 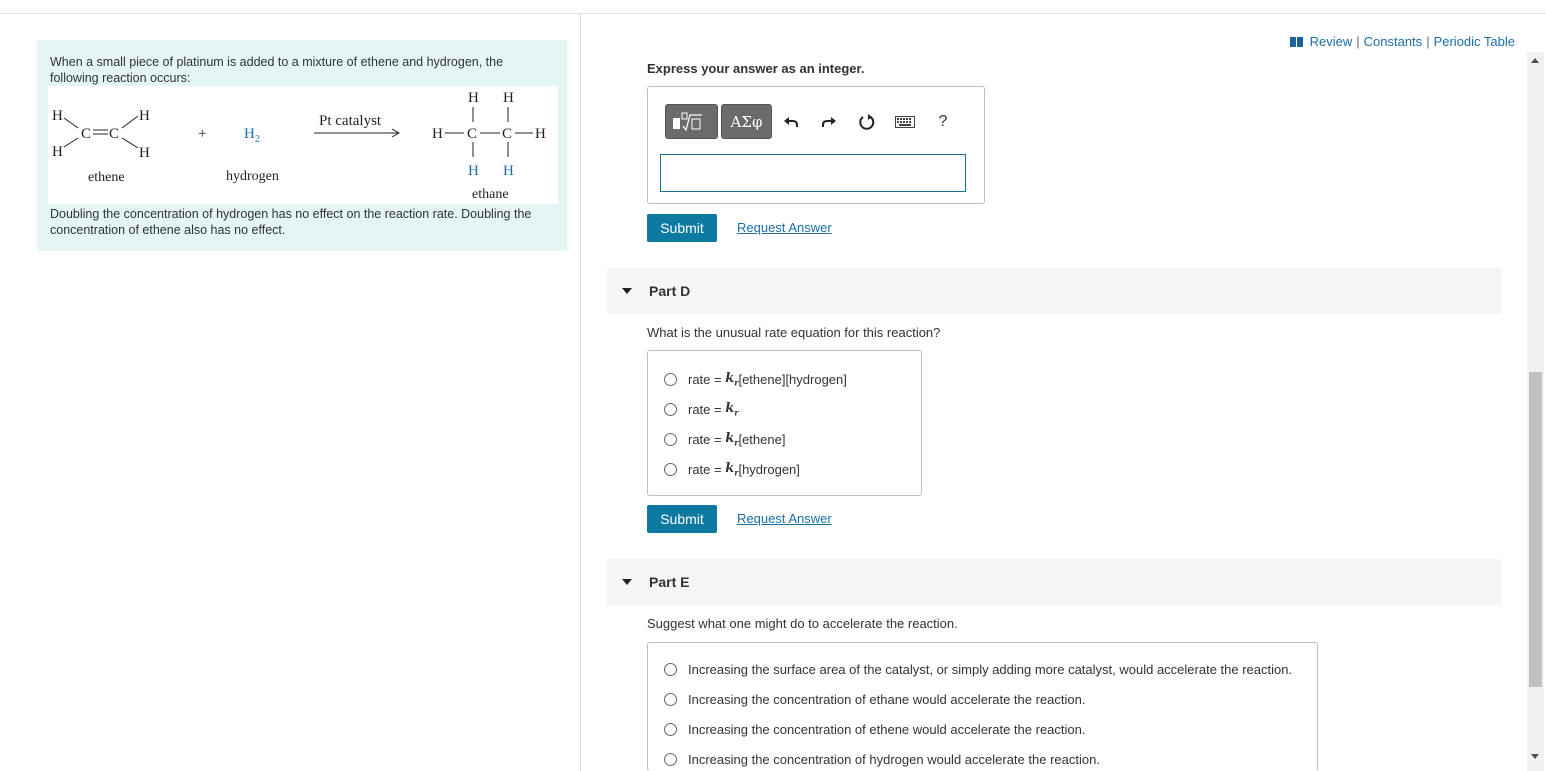 I want to click on ethene-h-top-left: H, so click(x=57, y=116).